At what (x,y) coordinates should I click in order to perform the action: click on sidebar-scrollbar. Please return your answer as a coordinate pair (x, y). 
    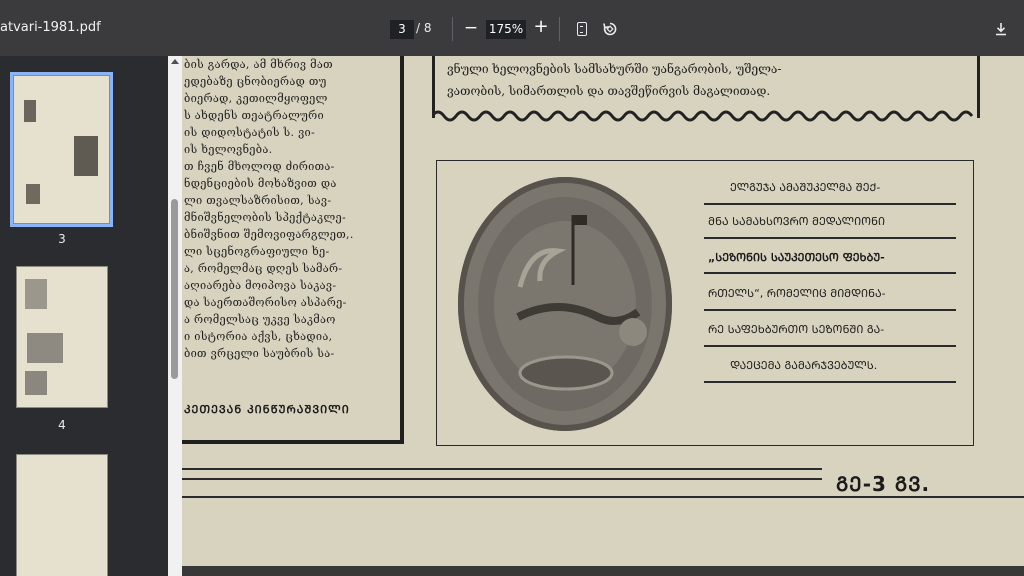
    Looking at the image, I should click on (175, 316).